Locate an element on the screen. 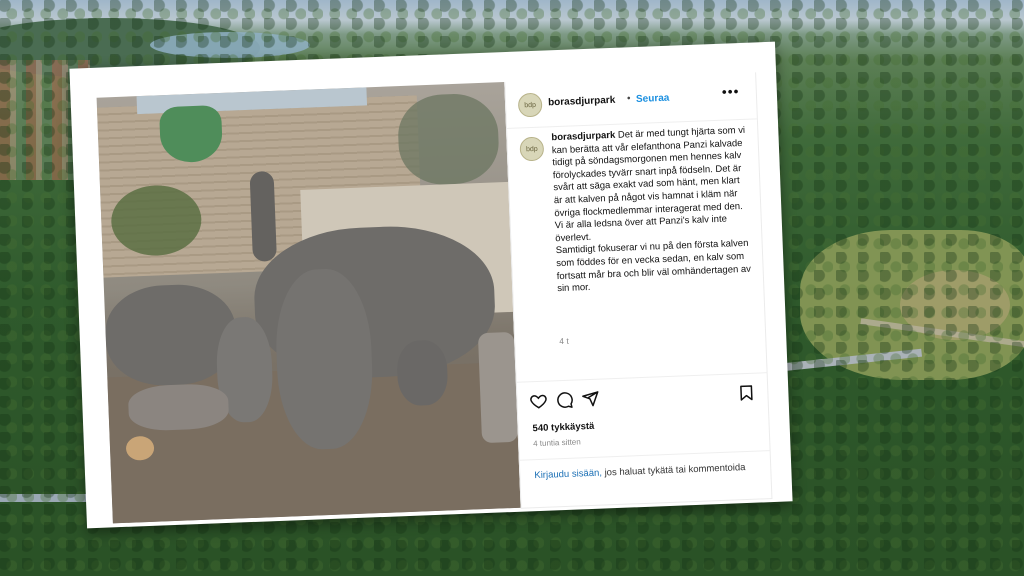  caption-avatar-text: bdp is located at coordinates (531, 149).